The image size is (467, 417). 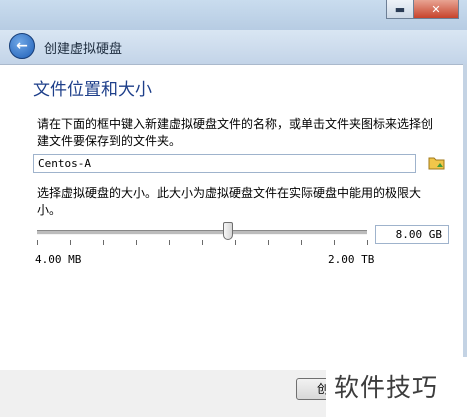 What do you see at coordinates (233, 47) in the screenshot?
I see `wizard-header: ← 创建虚拟硬盘` at bounding box center [233, 47].